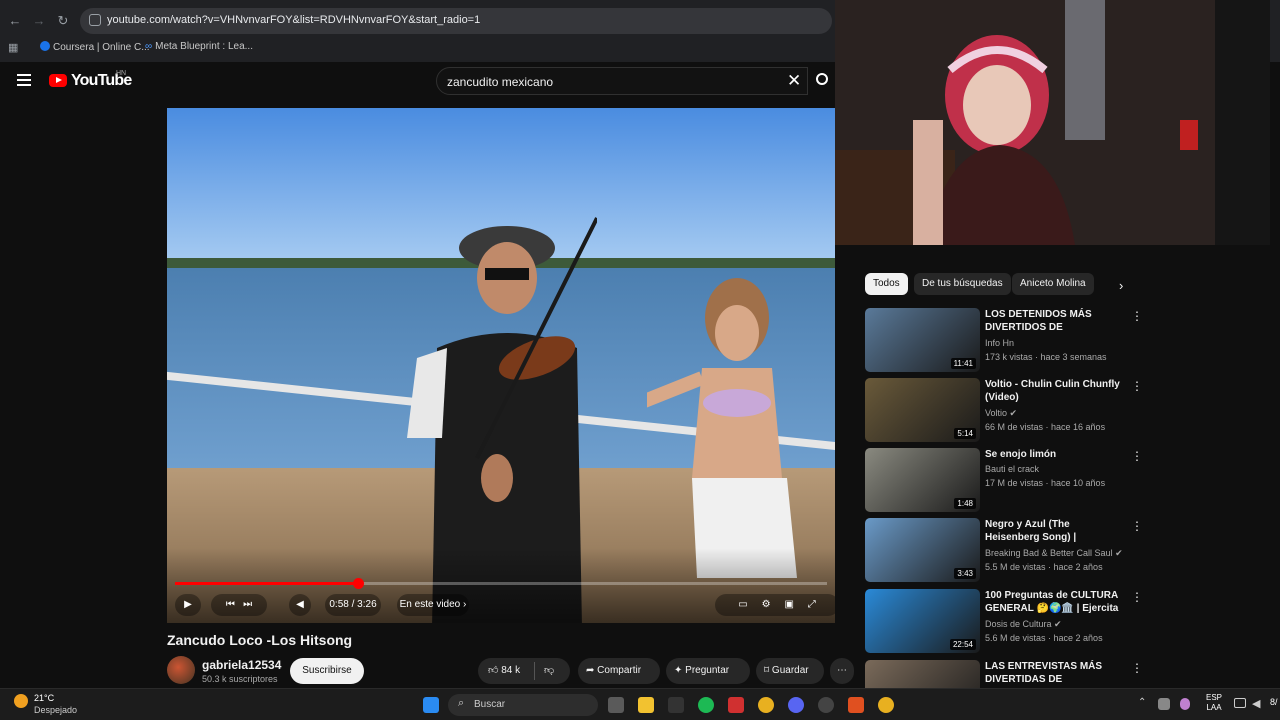 The width and height of the screenshot is (1280, 720). Describe the element at coordinates (708, 671) in the screenshot. I see `ask-button: ✦ Preguntar` at that location.